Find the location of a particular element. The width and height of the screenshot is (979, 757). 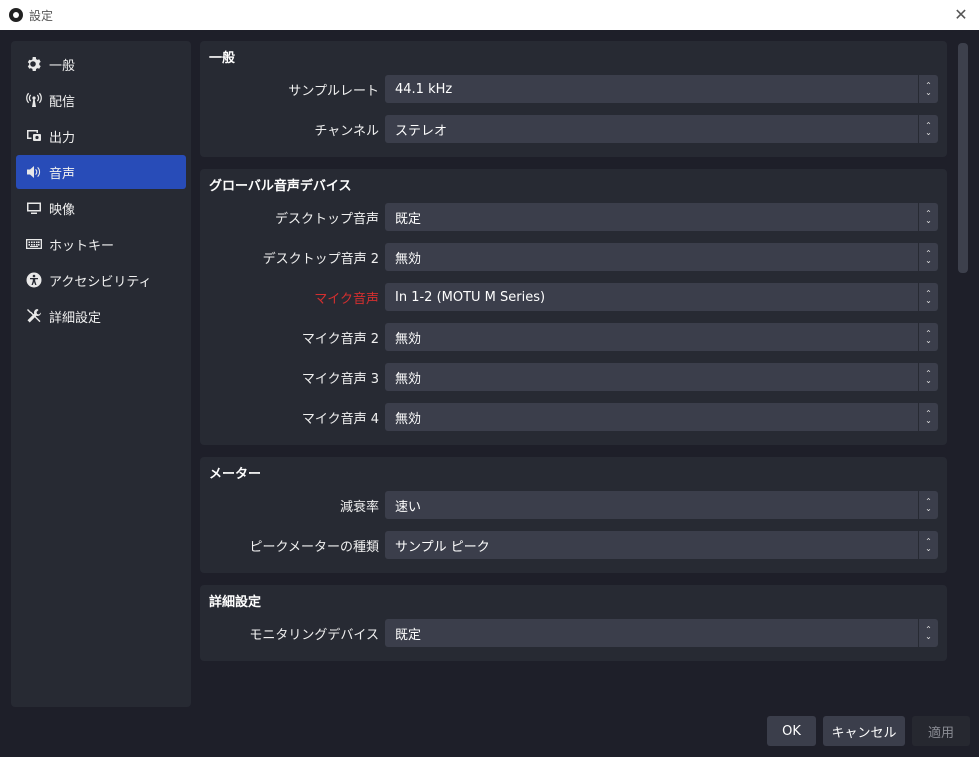

gear-icon is located at coordinates (34, 64).